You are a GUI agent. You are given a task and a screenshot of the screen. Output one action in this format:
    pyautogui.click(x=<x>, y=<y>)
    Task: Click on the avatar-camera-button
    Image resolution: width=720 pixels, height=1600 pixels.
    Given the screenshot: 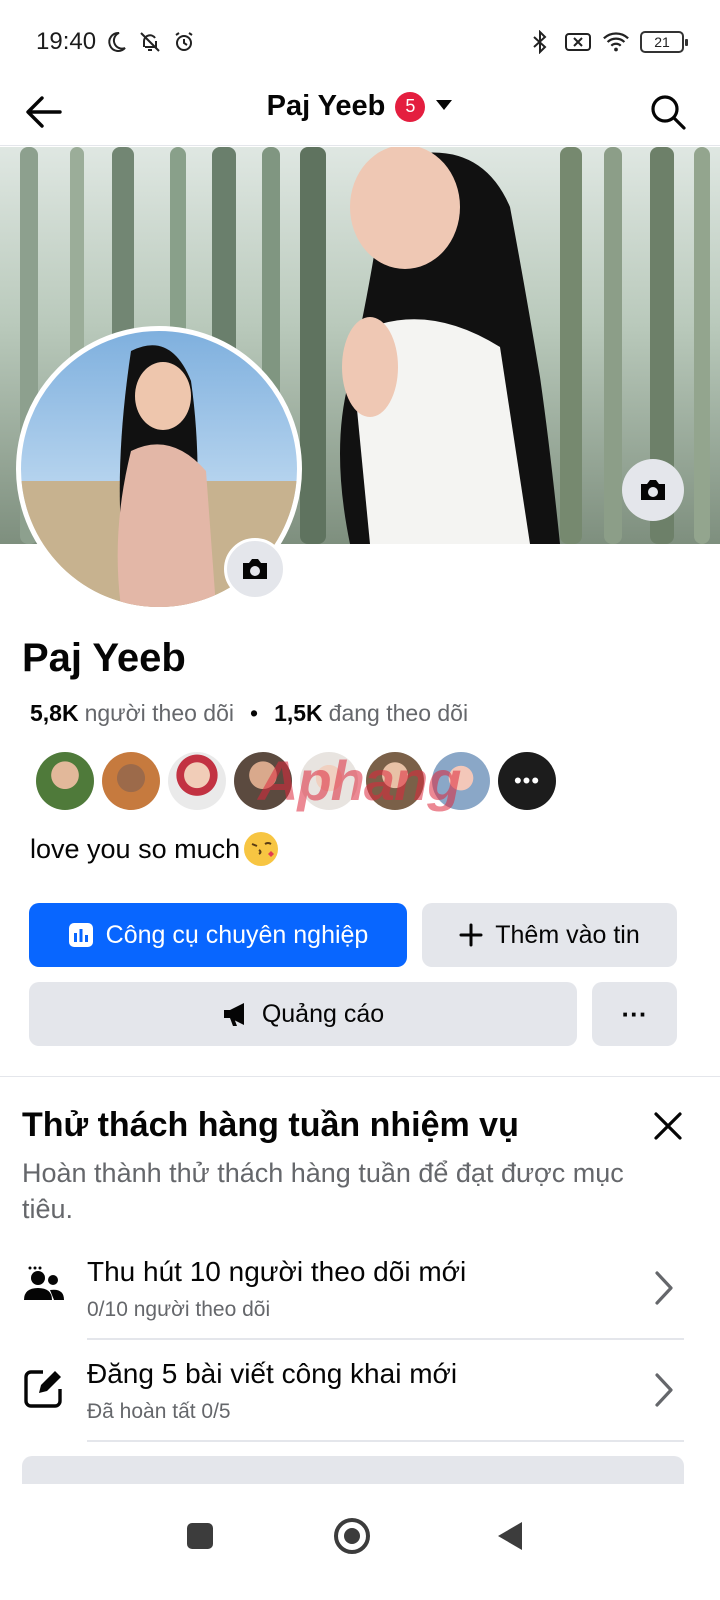 What is the action you would take?
    pyautogui.click(x=255, y=569)
    